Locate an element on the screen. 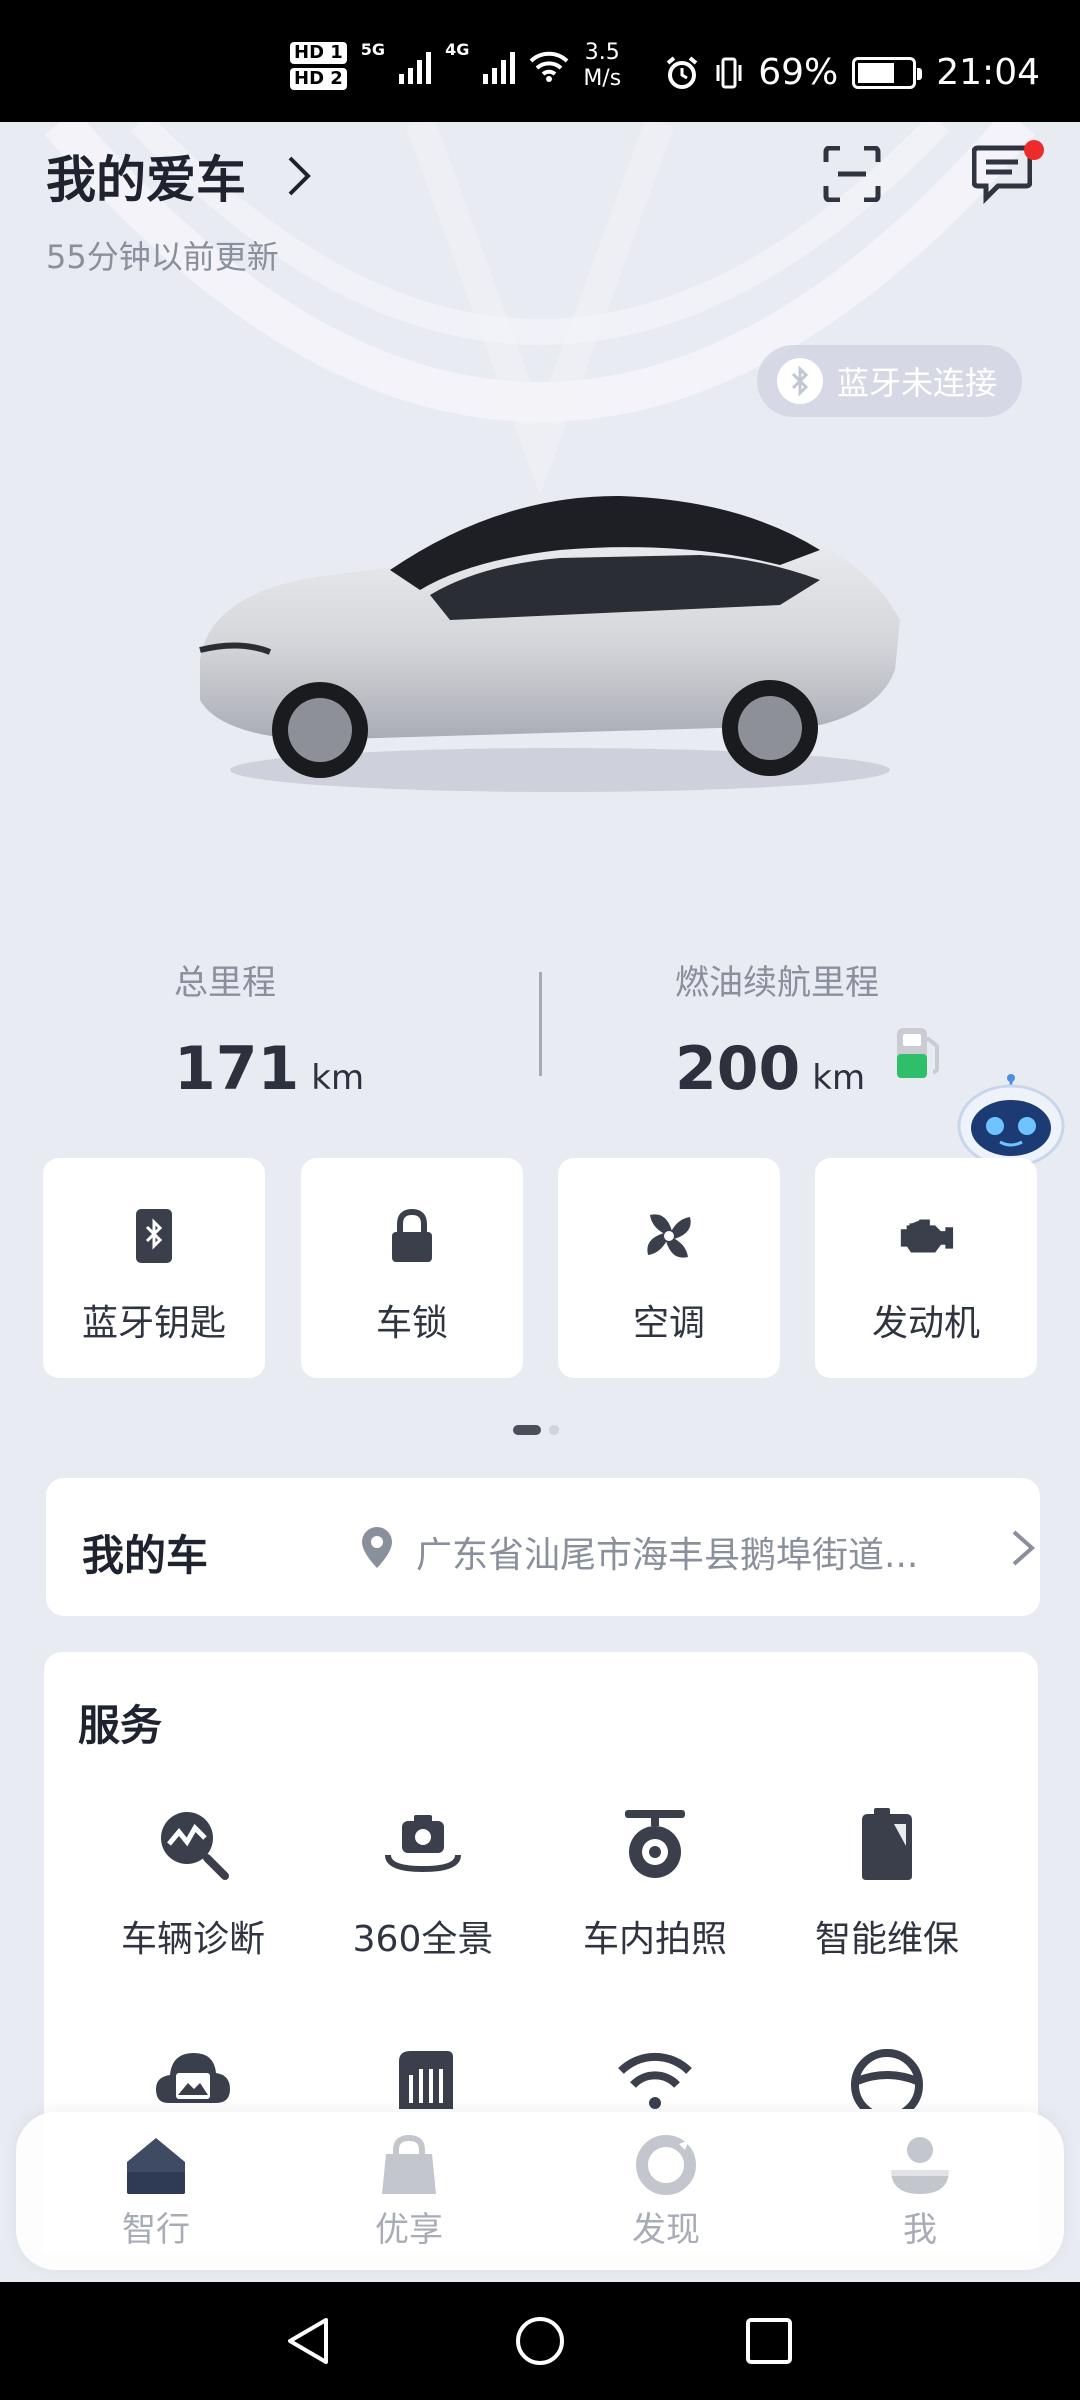 The image size is (1080, 2400). quick-action-bluetooth-key: 蓝牙钥匙 is located at coordinates (154, 1268).